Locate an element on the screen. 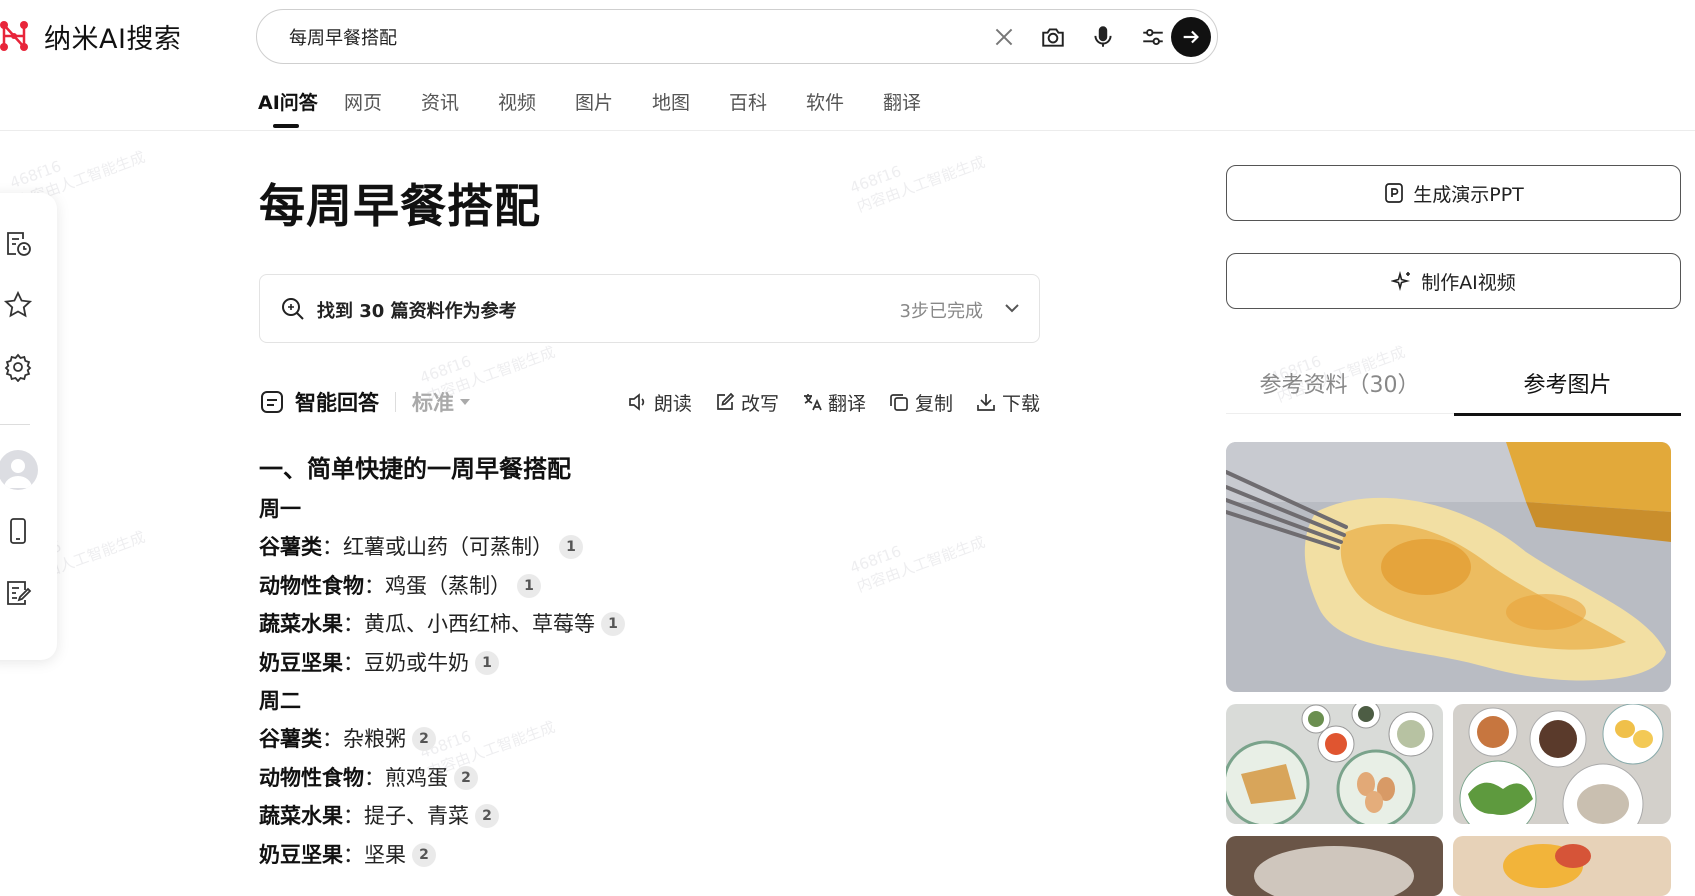 The width and height of the screenshot is (1695, 896). top-header: 纳米AI搜索 AI问答 网页 资讯 视频 图片 地图 百科 软件 翻译 is located at coordinates (847, 65).